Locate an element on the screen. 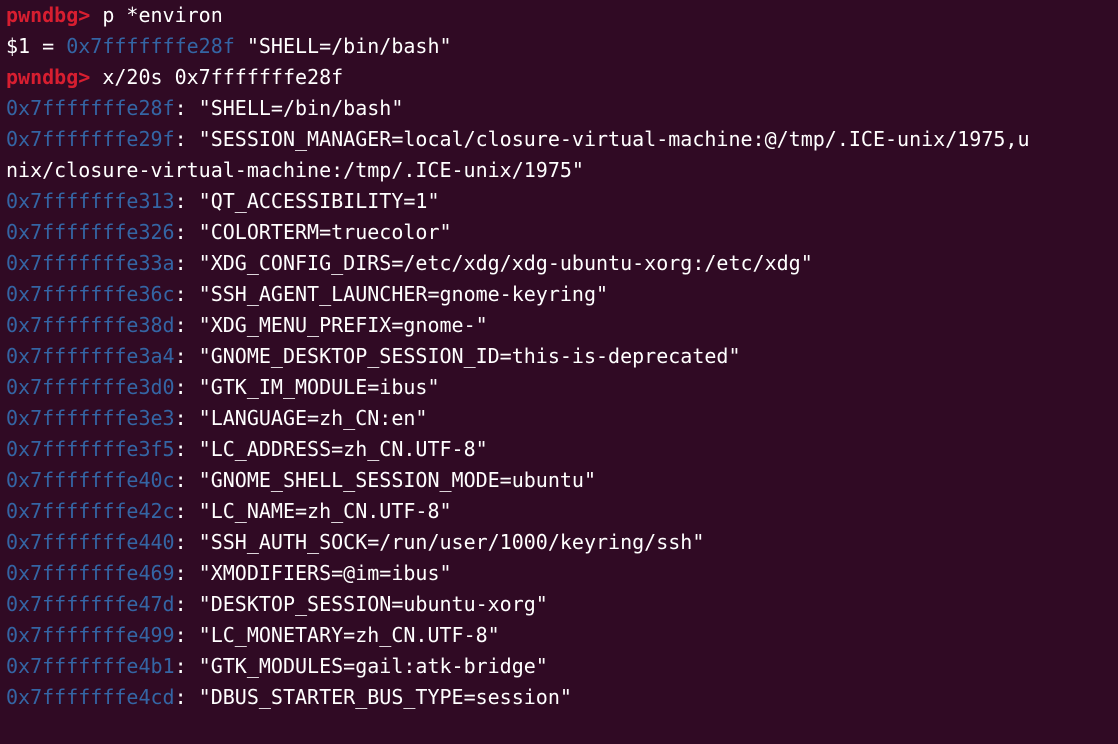 The width and height of the screenshot is (1118, 744). memory-string-line: 0x7fffffffe42c: "LC_NAME=zh_CN.UTF-8" is located at coordinates (562, 511).